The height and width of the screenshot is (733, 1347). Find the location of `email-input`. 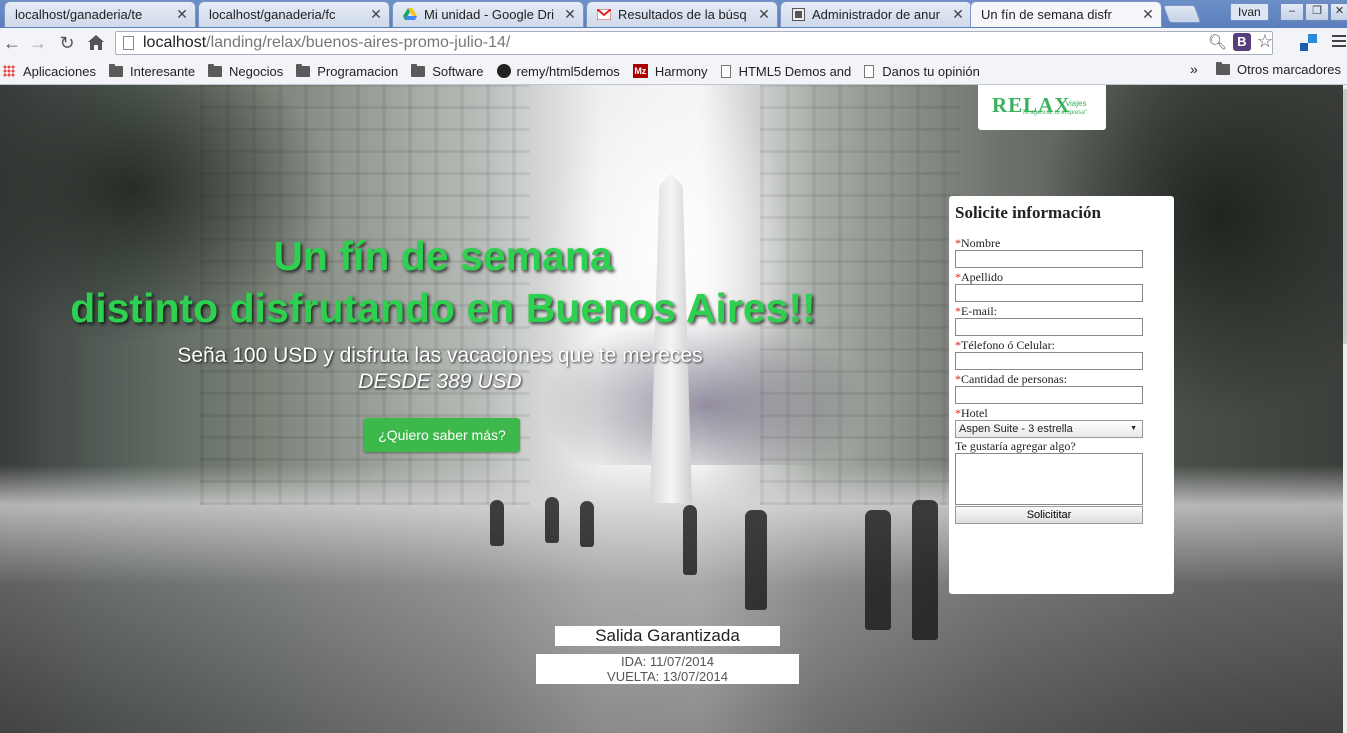

email-input is located at coordinates (1049, 327).